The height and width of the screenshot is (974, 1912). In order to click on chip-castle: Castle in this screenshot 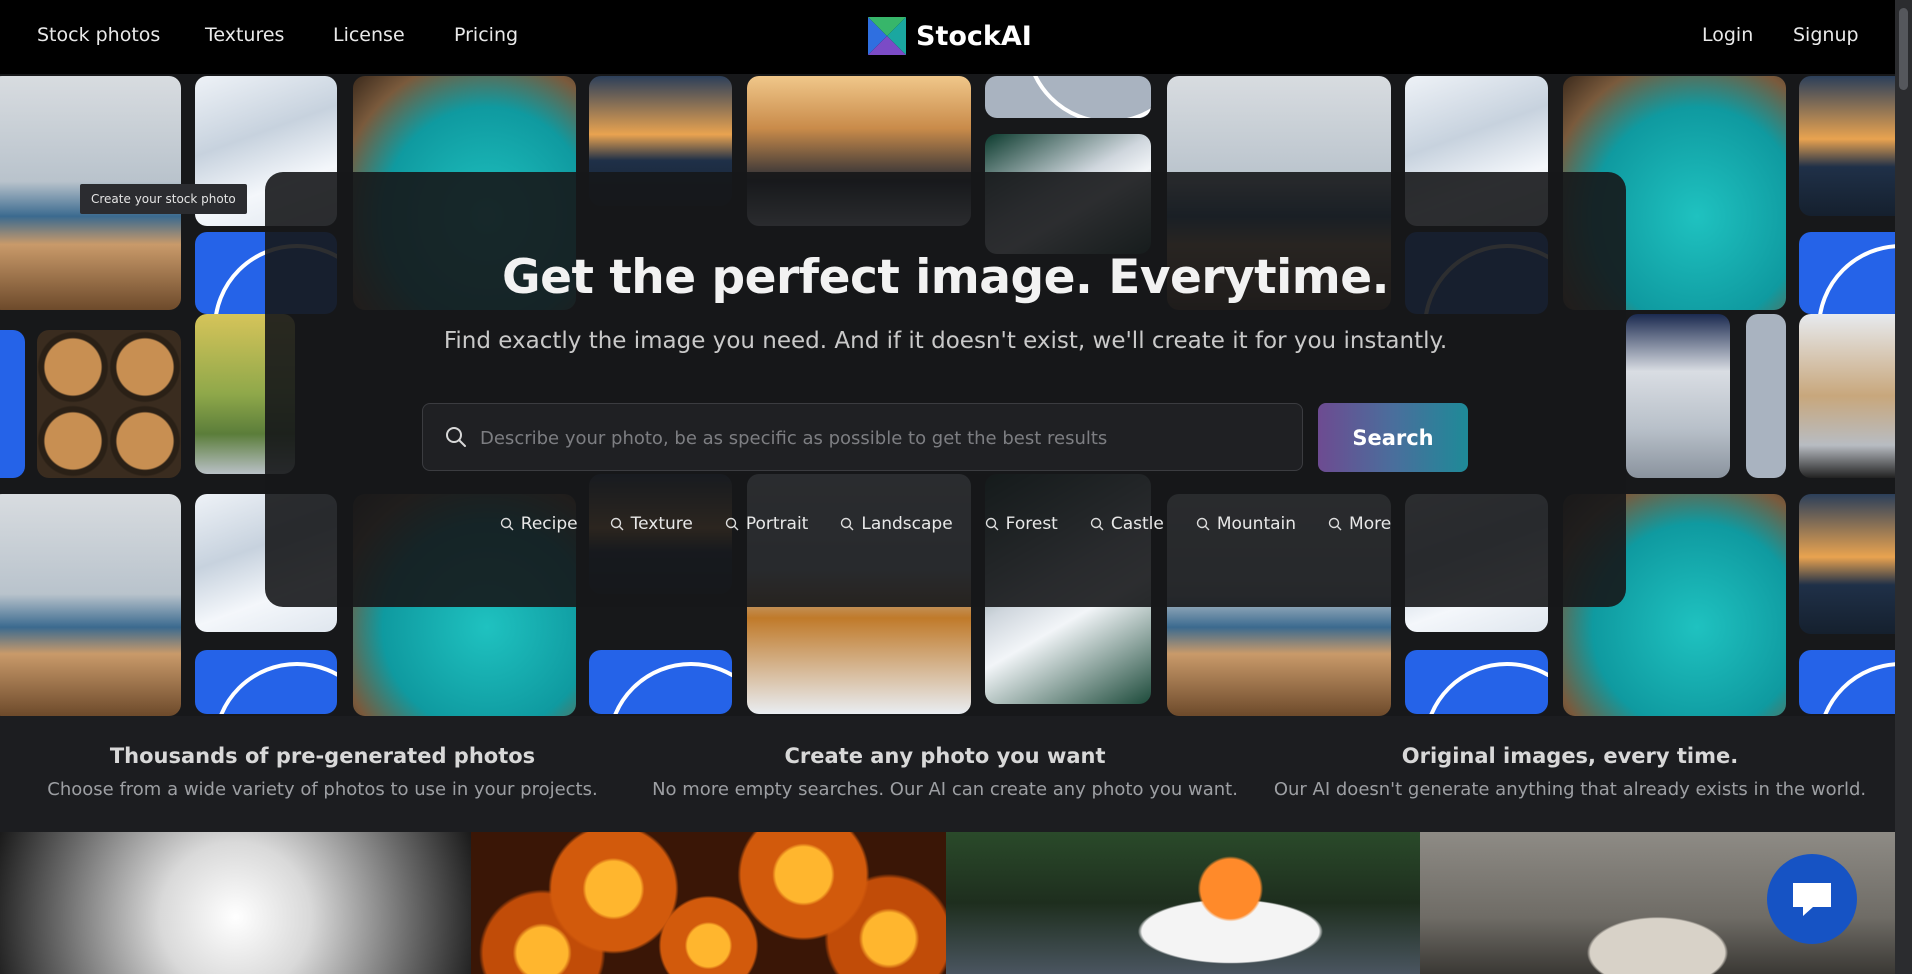, I will do `click(1127, 524)`.